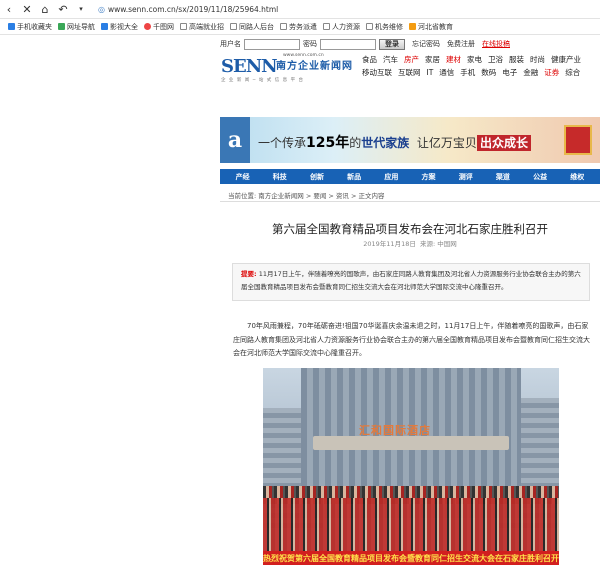 This screenshot has height=565, width=600. What do you see at coordinates (306, 196) in the screenshot?
I see `breadcrumb: 当前位置: 南方企业新闻网 > 要闻 > 资讯 > 正文内容` at bounding box center [306, 196].